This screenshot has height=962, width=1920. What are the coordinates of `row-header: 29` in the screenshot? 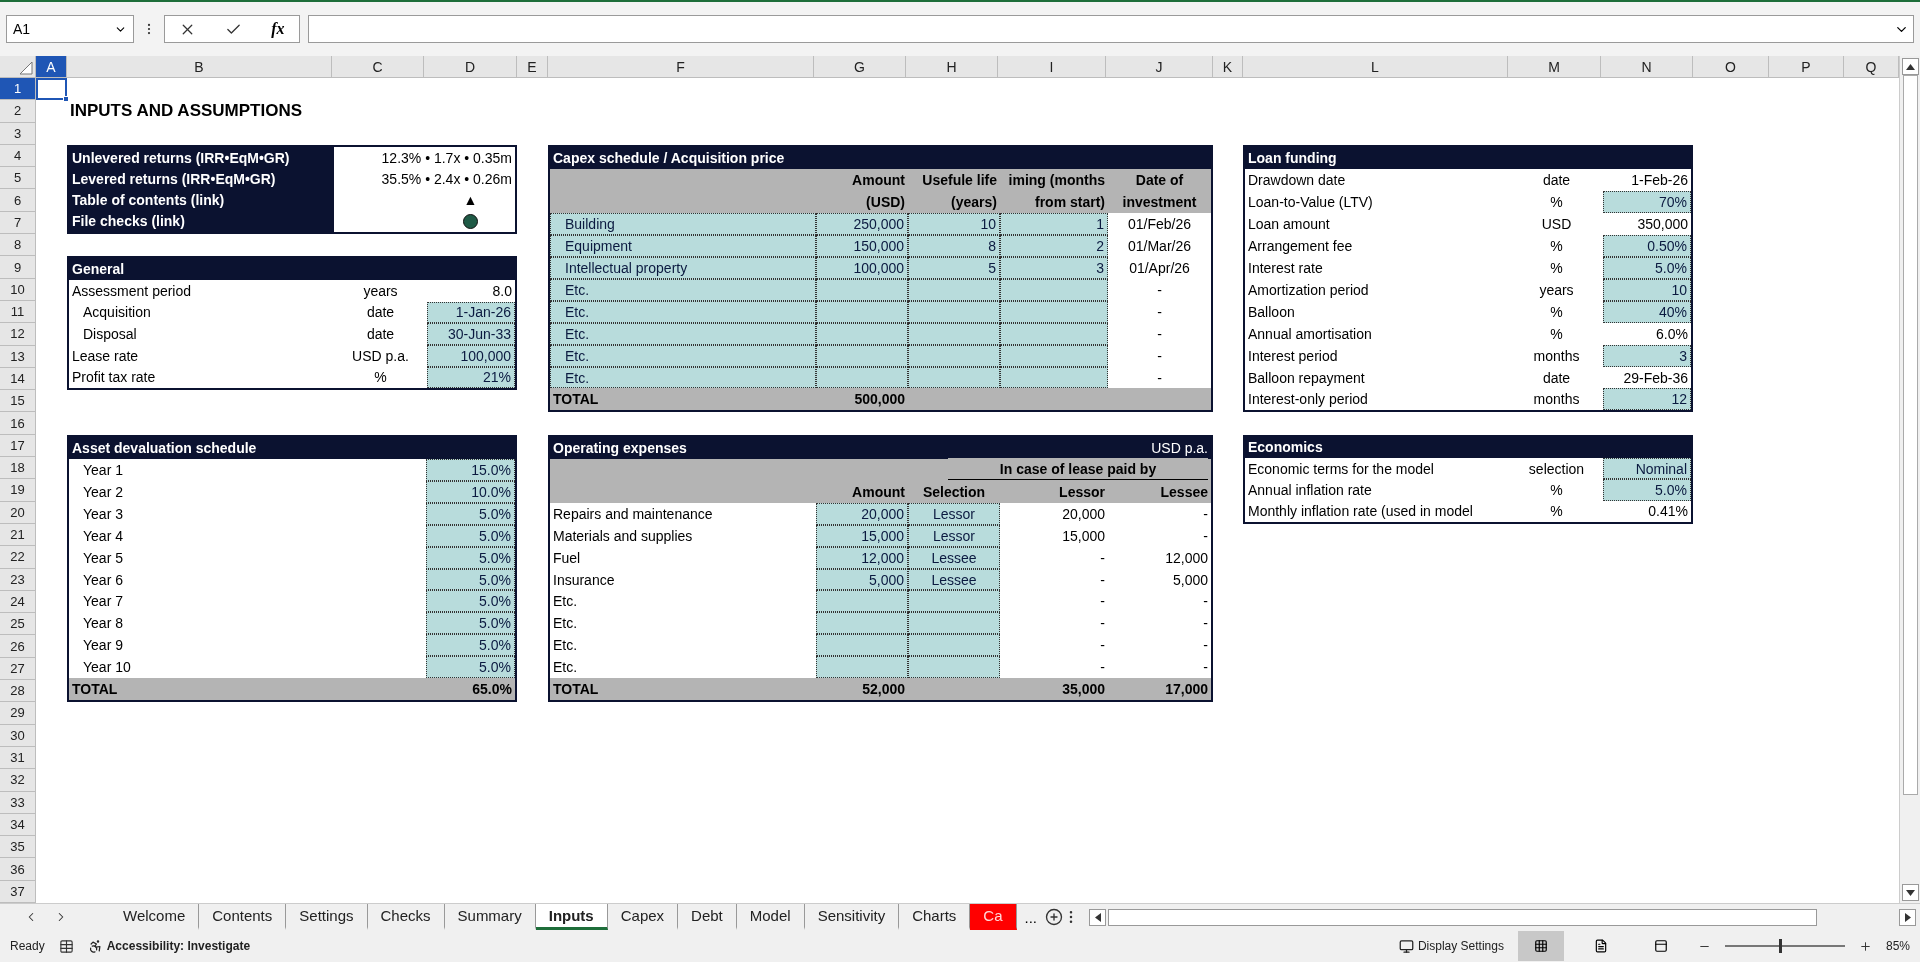 It's located at (18, 713).